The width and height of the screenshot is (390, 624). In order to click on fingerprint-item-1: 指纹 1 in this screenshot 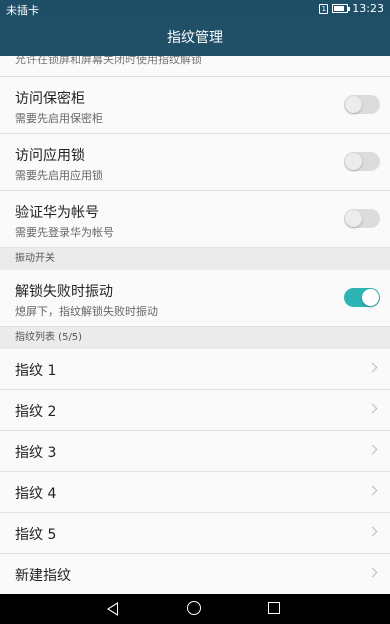, I will do `click(195, 369)`.